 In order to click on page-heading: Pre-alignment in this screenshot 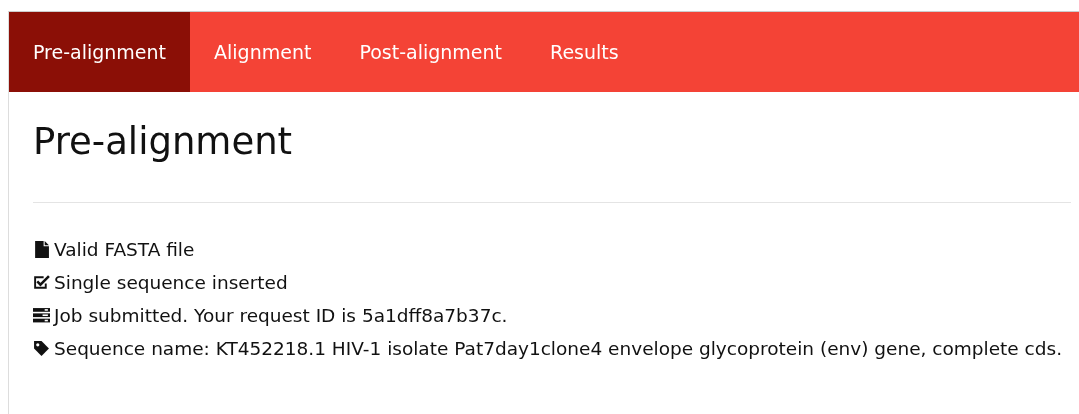, I will do `click(163, 142)`.